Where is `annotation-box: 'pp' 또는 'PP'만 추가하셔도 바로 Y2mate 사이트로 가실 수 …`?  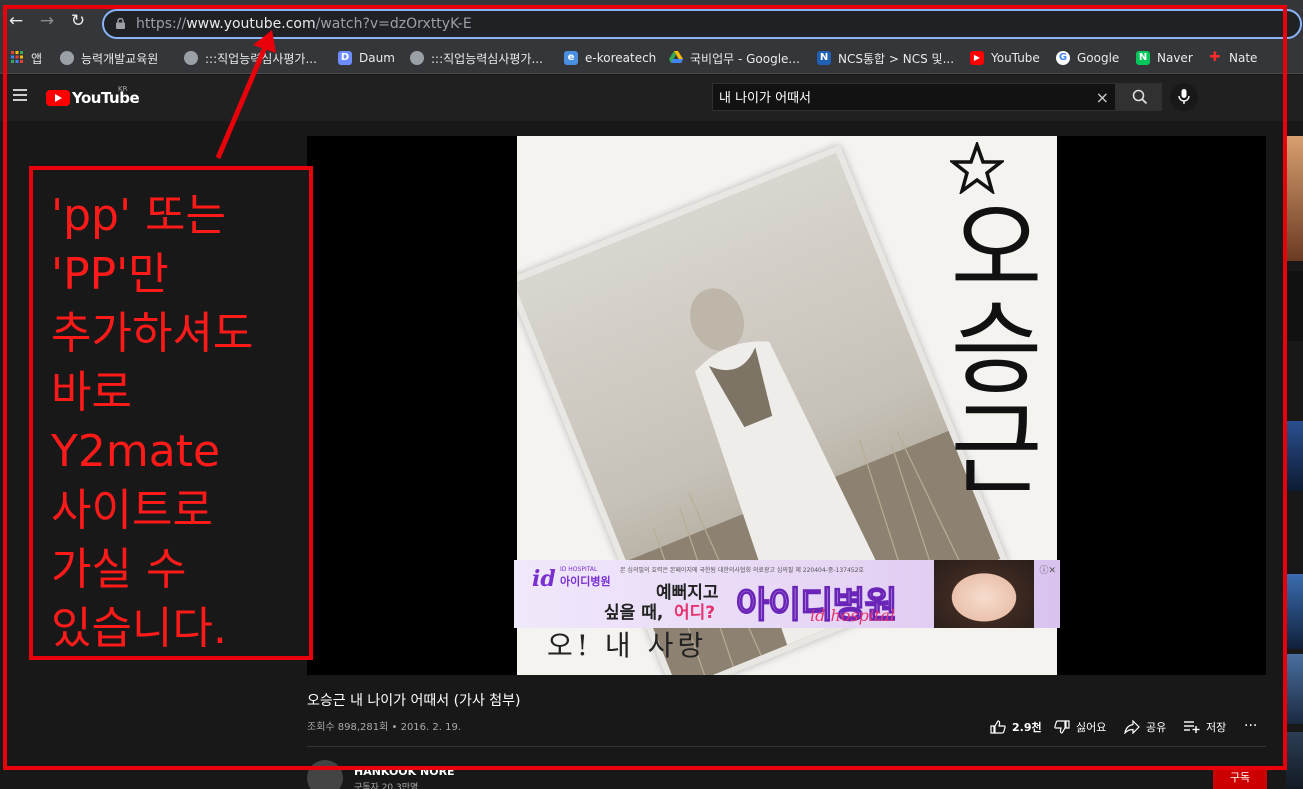 annotation-box: 'pp' 또는 'PP'만 추가하셔도 바로 Y2mate 사이트로 가실 수 … is located at coordinates (171, 413).